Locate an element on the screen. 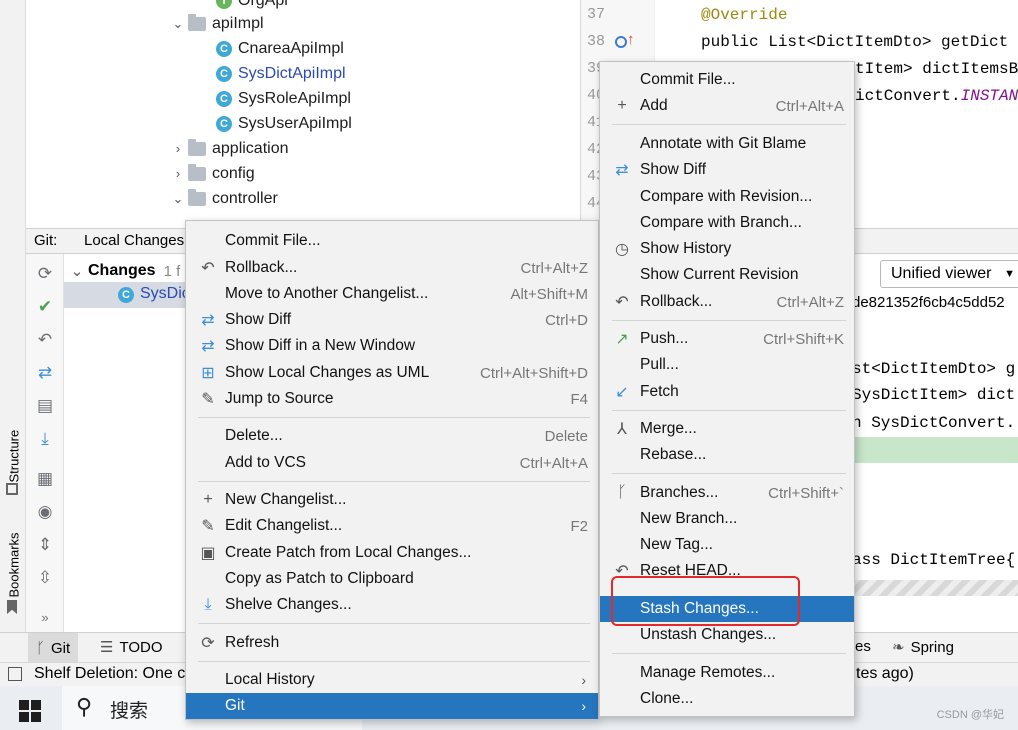 This screenshot has width=1018, height=730. tree-item-config: › config is located at coordinates (211, 173).